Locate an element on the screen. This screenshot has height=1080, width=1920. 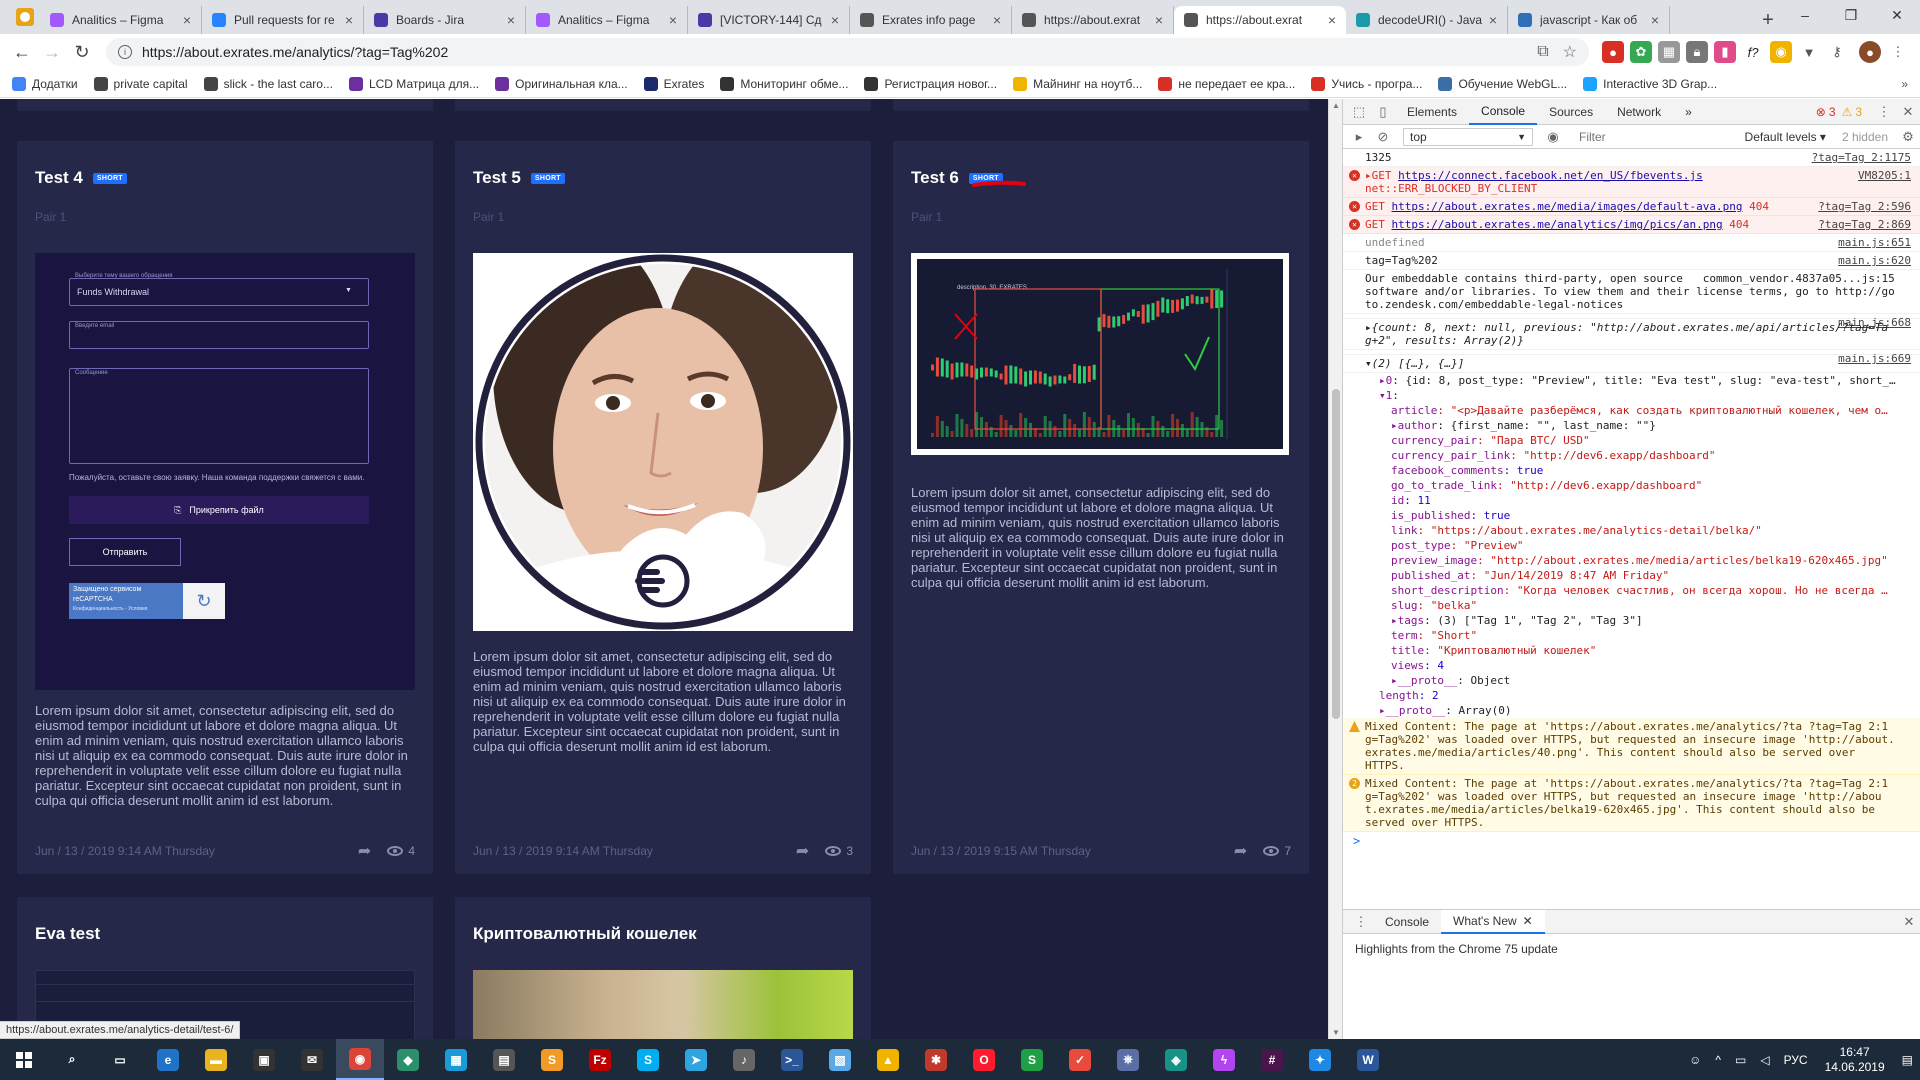
taskbar-app-yellow-icon: ▲ is located at coordinates (888, 1059).